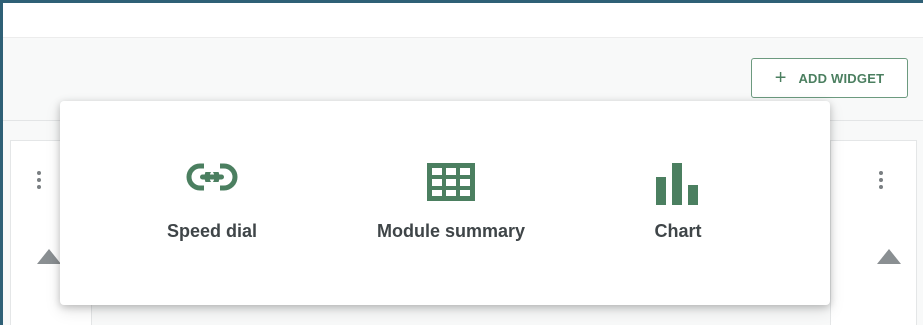 Image resolution: width=923 pixels, height=325 pixels. Describe the element at coordinates (212, 185) in the screenshot. I see `link-icon` at that location.